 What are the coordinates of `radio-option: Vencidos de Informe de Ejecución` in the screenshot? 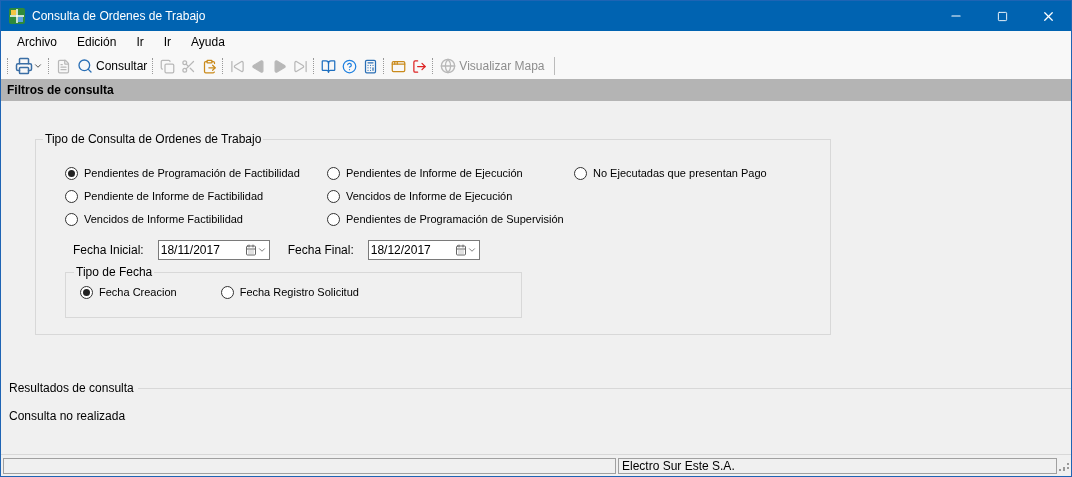 It's located at (420, 196).